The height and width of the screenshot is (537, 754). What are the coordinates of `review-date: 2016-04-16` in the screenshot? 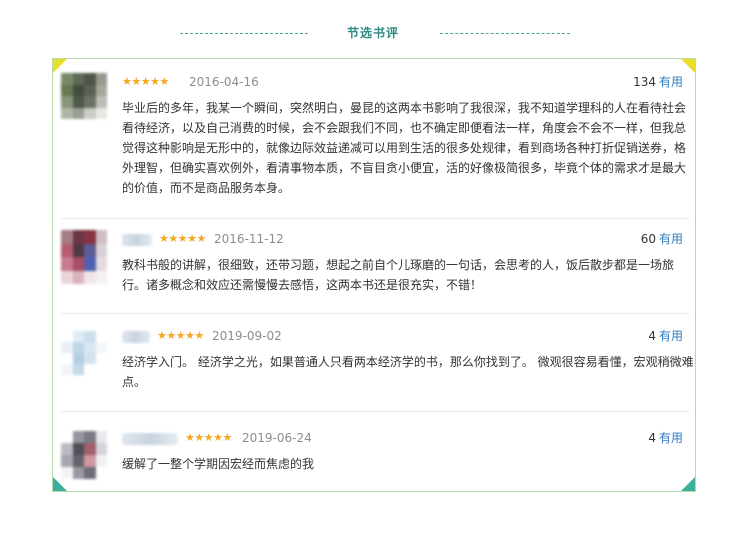 It's located at (224, 82).